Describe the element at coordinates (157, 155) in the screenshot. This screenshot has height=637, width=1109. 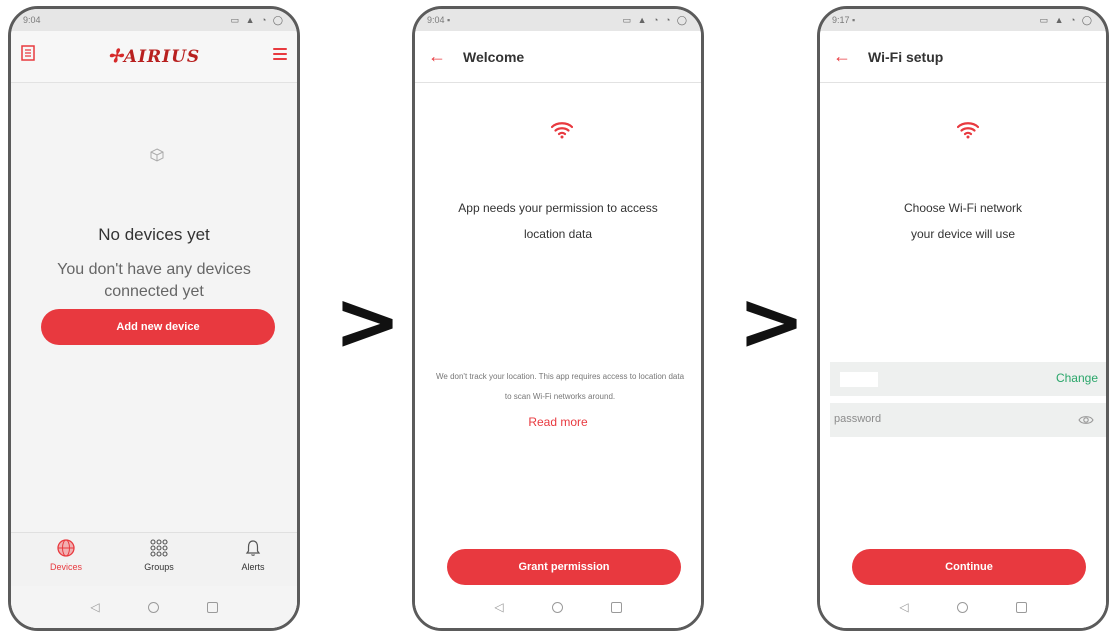
I see `cube-icon` at that location.